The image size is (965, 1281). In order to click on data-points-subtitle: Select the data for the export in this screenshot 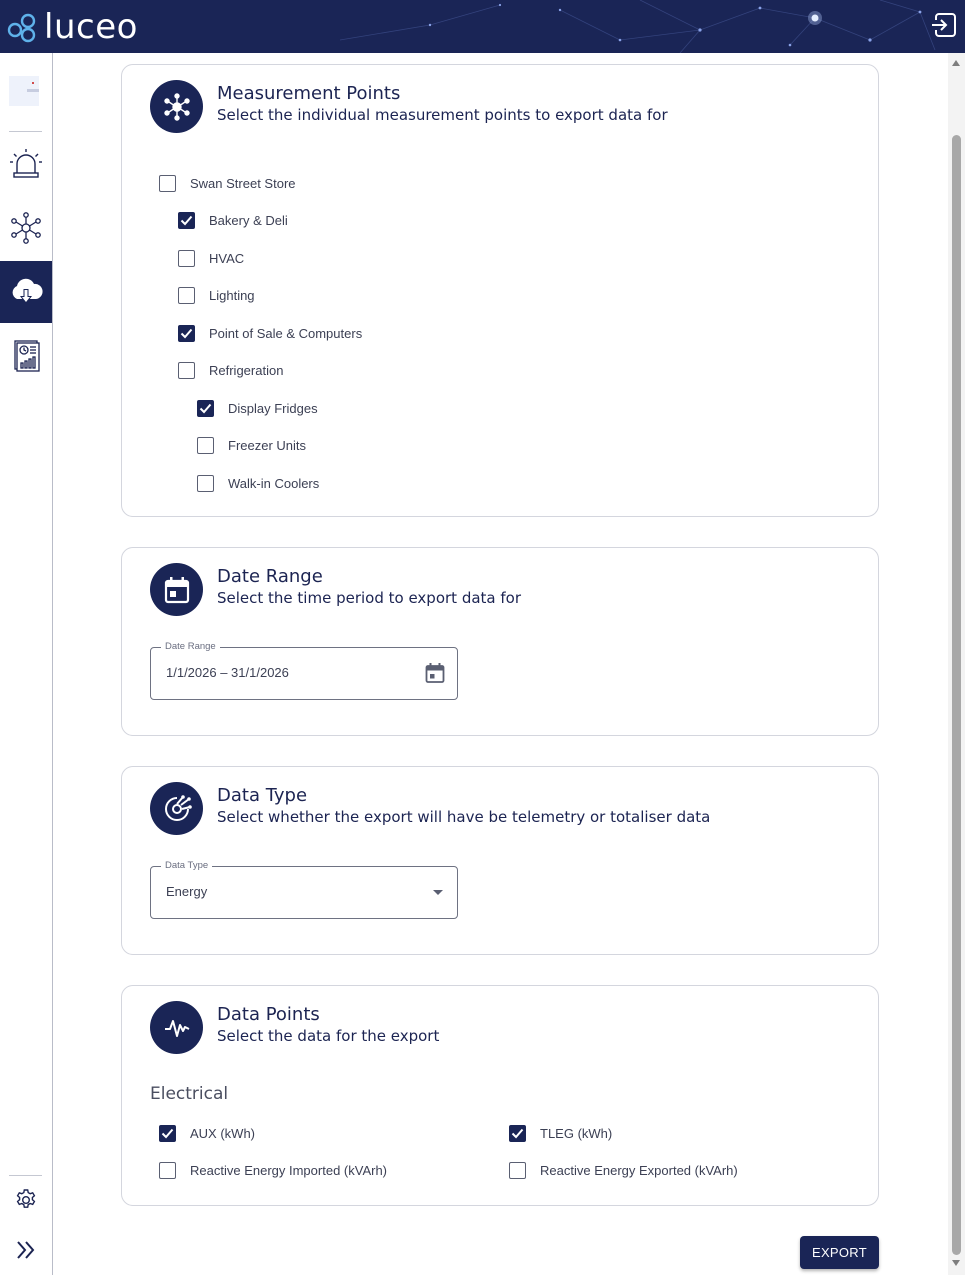, I will do `click(328, 1036)`.